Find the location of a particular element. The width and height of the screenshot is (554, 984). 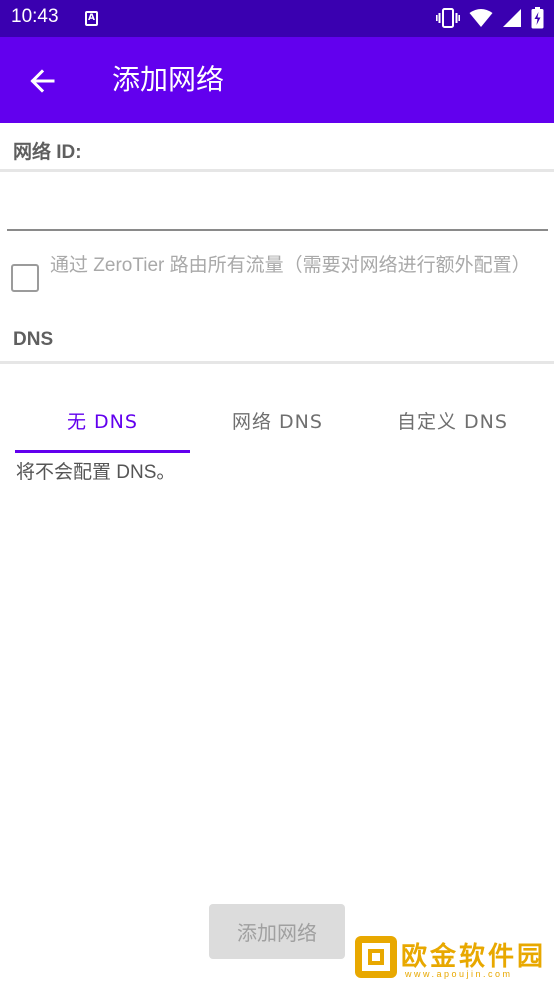

status-bar: 10:43 A is located at coordinates (277, 18).